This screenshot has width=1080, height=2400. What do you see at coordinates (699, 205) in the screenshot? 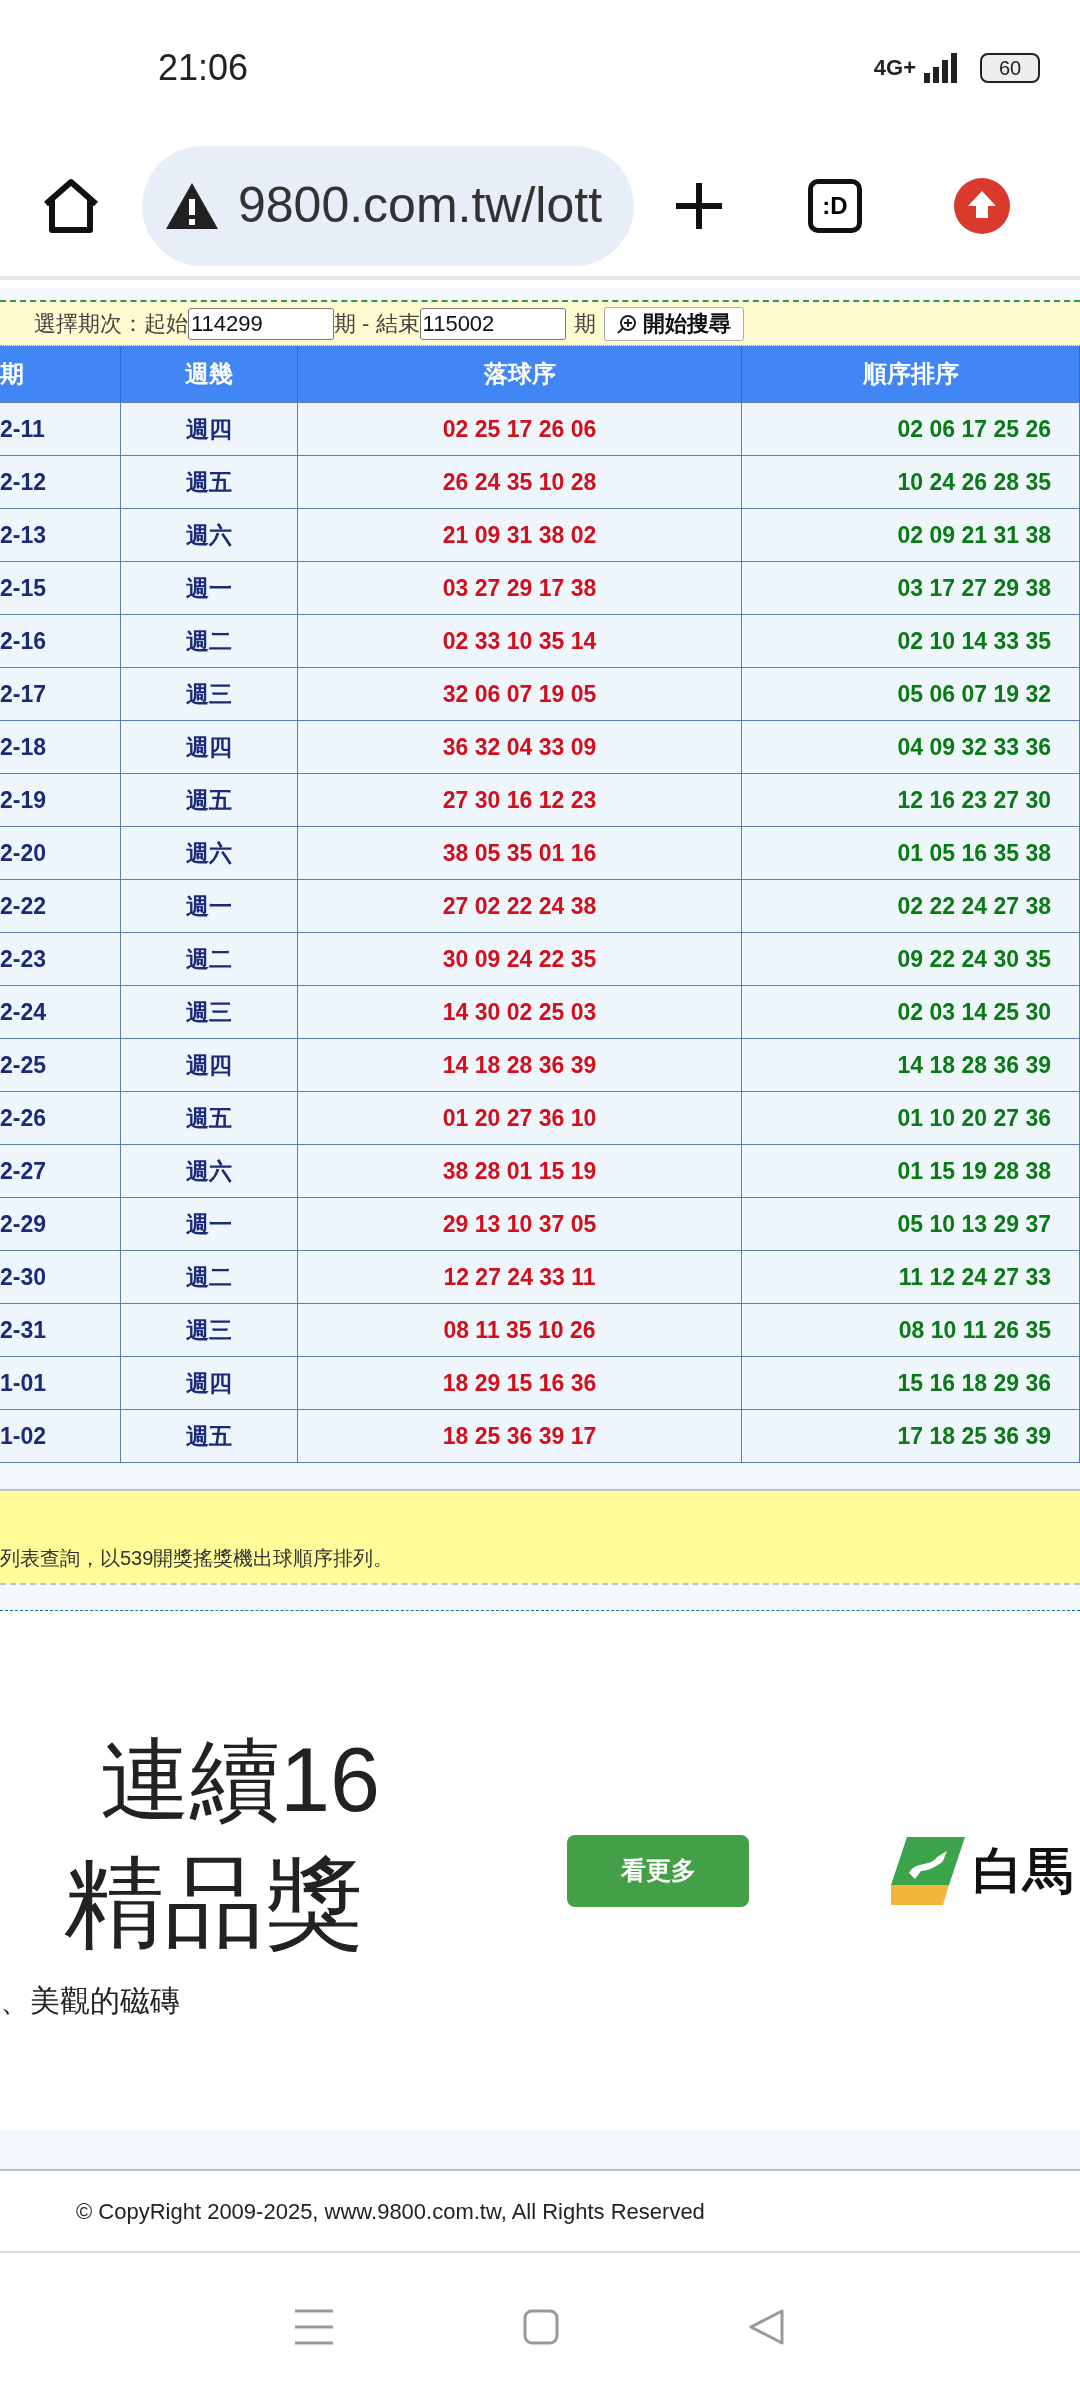
I see `plus-icon` at bounding box center [699, 205].